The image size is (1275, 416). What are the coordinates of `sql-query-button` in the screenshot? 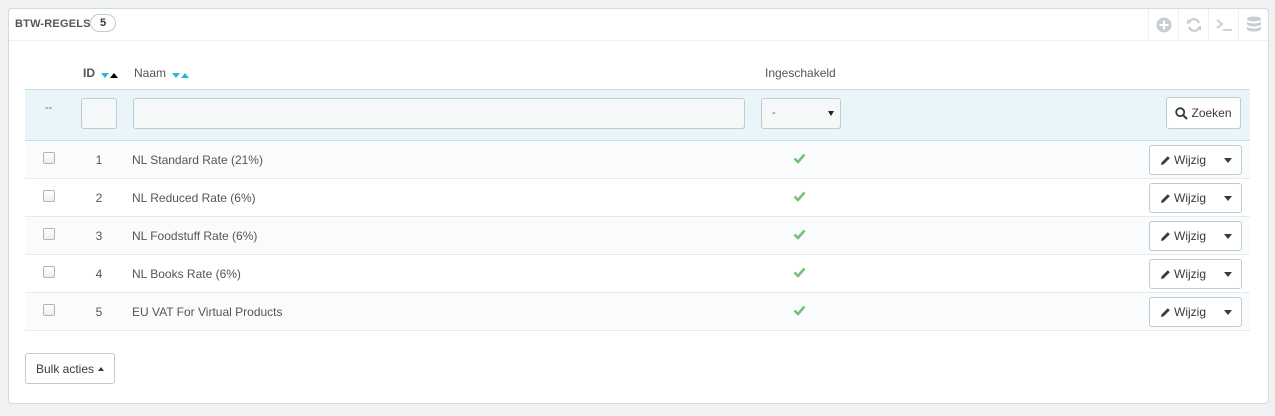 It's located at (1223, 25).